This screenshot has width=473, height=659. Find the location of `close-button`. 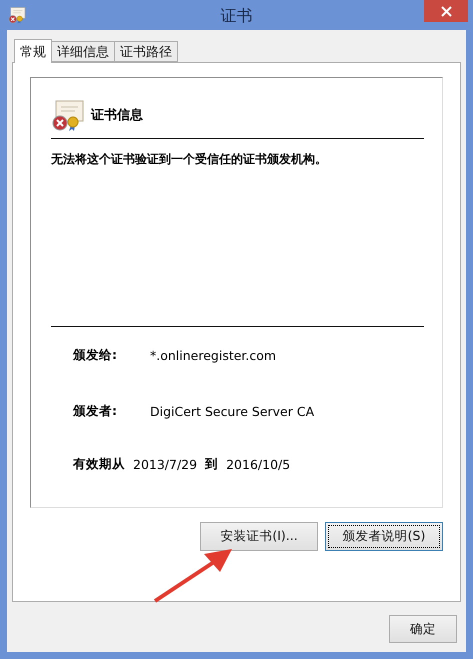

close-button is located at coordinates (446, 11).